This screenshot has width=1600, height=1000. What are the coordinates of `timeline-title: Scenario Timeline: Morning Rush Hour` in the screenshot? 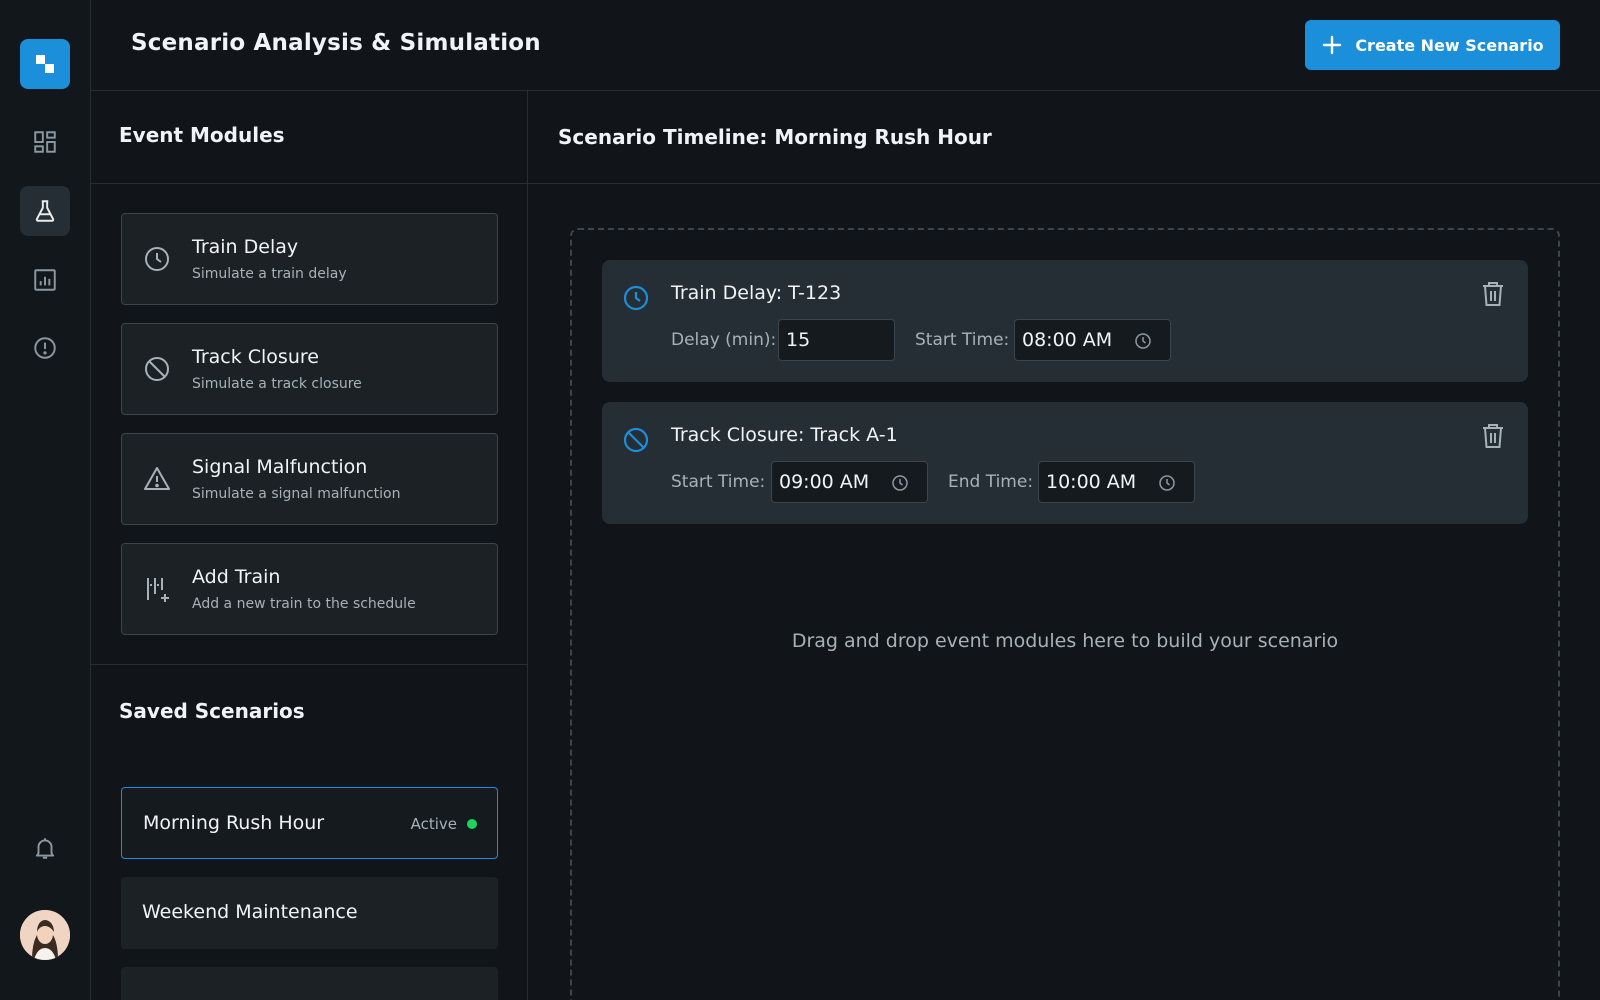 It's located at (775, 137).